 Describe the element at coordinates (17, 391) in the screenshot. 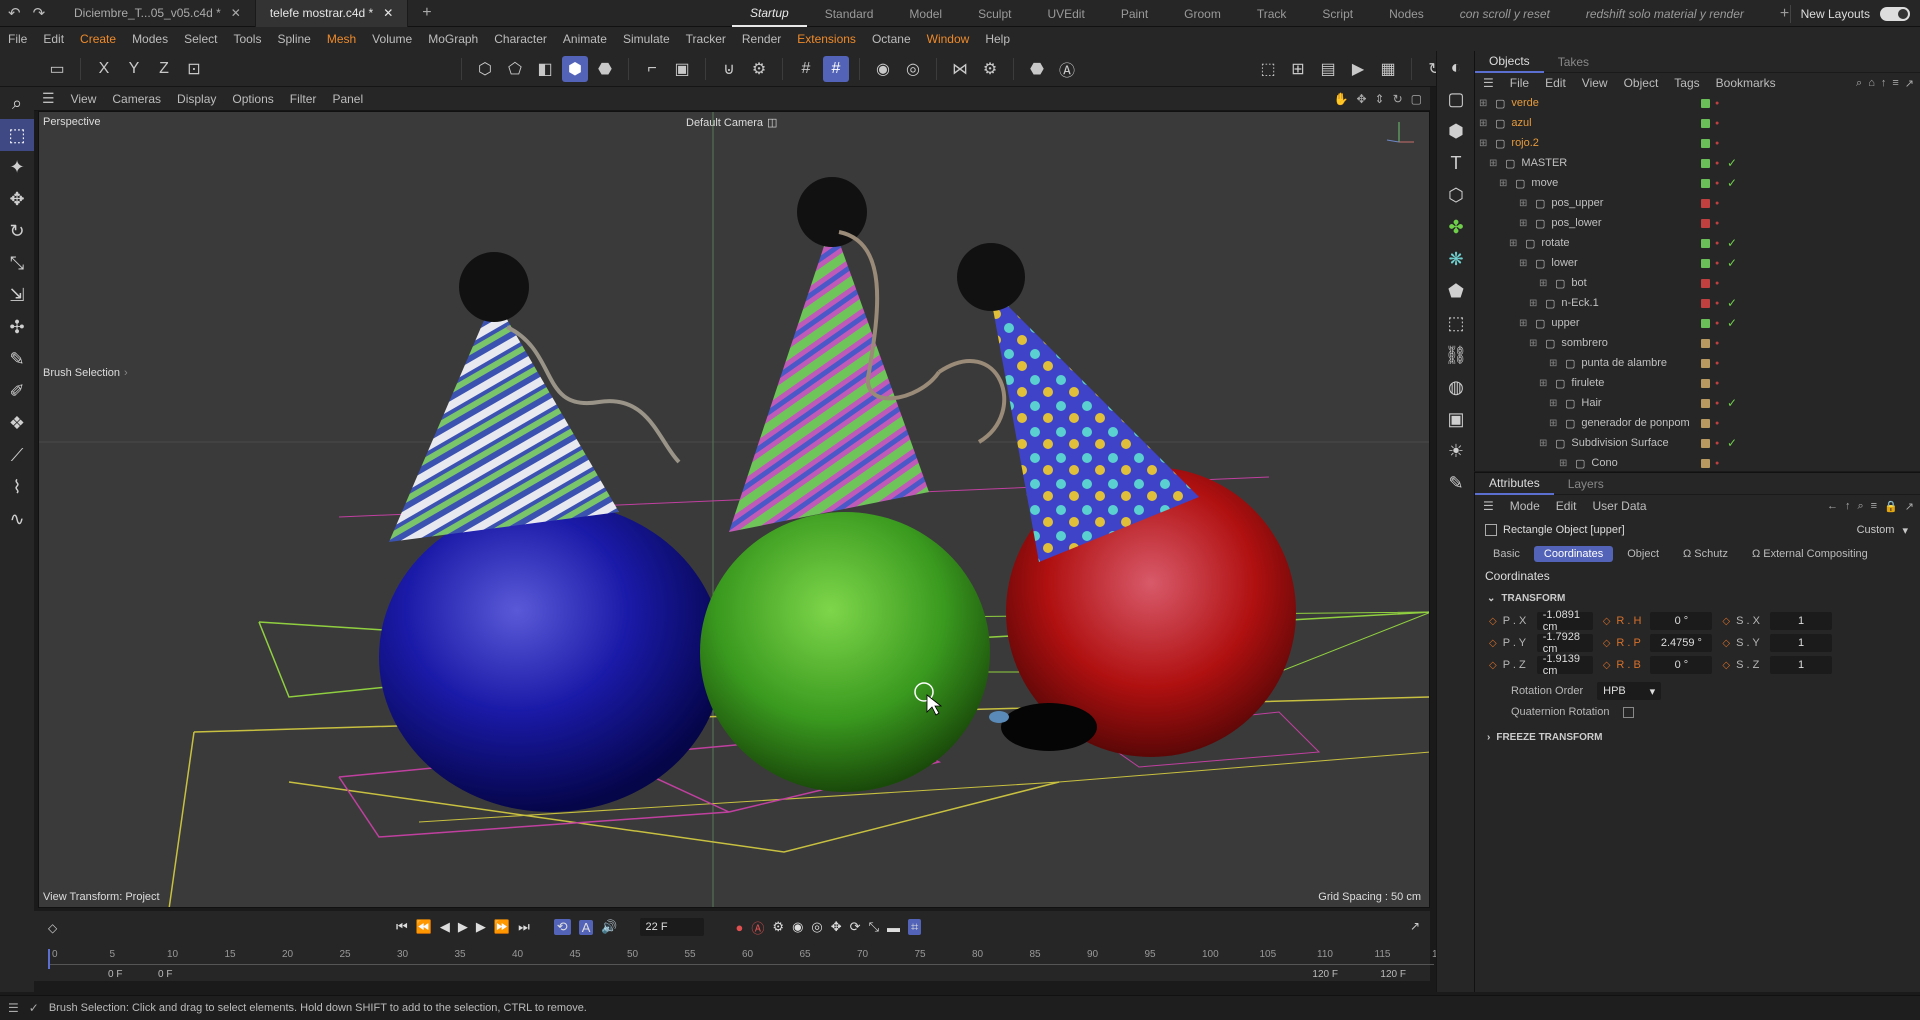

I see `spline-sketch-icon: ✐` at that location.